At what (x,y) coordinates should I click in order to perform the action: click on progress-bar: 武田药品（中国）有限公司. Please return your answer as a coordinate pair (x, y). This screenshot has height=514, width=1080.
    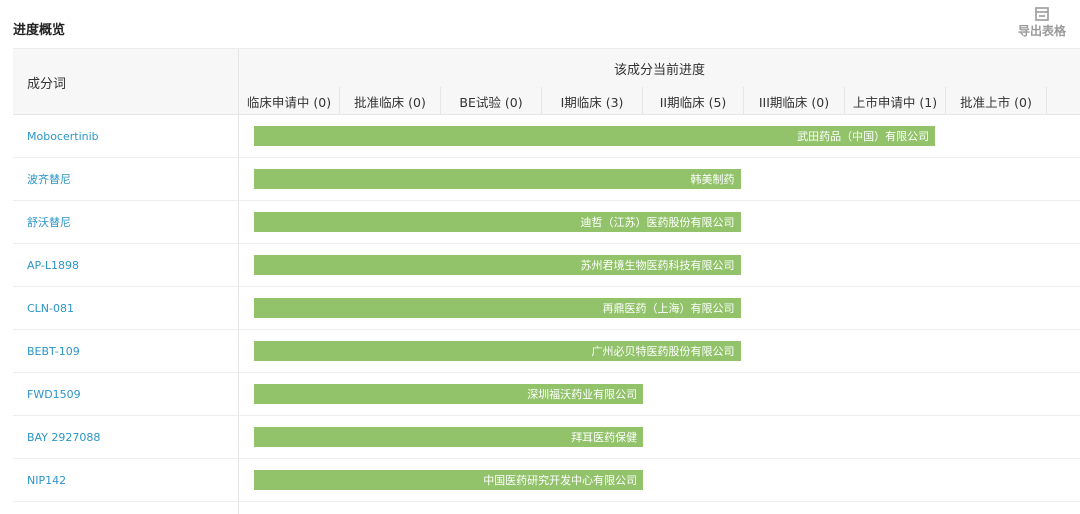
    Looking at the image, I should click on (595, 136).